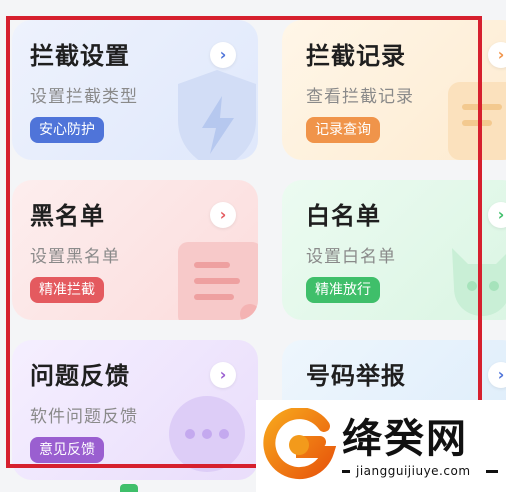 This screenshot has width=506, height=492. I want to click on card-intercept-settings: 拦截设置 › 设置拦截类型 安心防护, so click(135, 90).